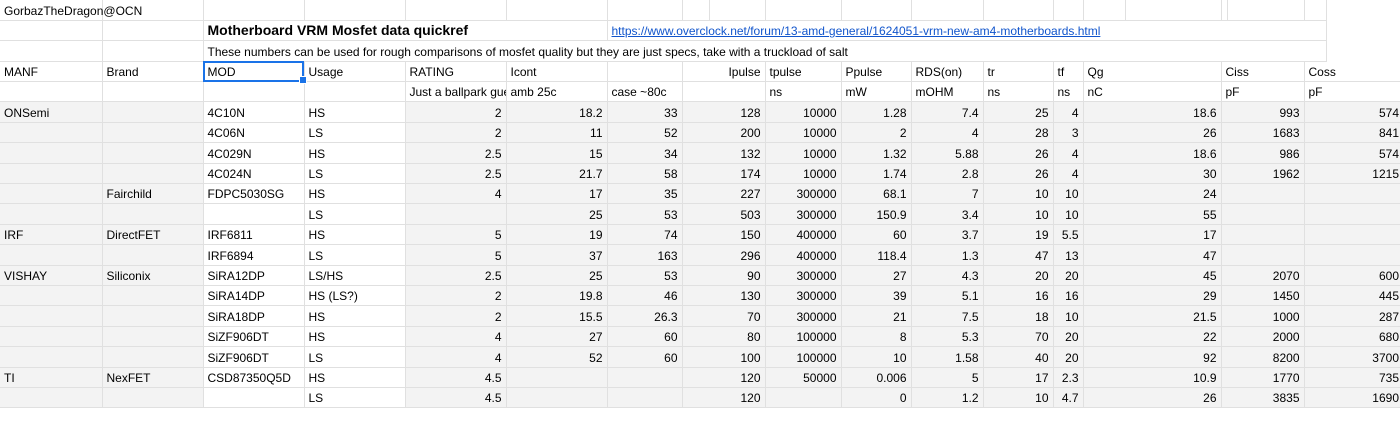 Image resolution: width=1400 pixels, height=429 pixels. I want to click on cell-tf: 5.5, so click(1068, 235).